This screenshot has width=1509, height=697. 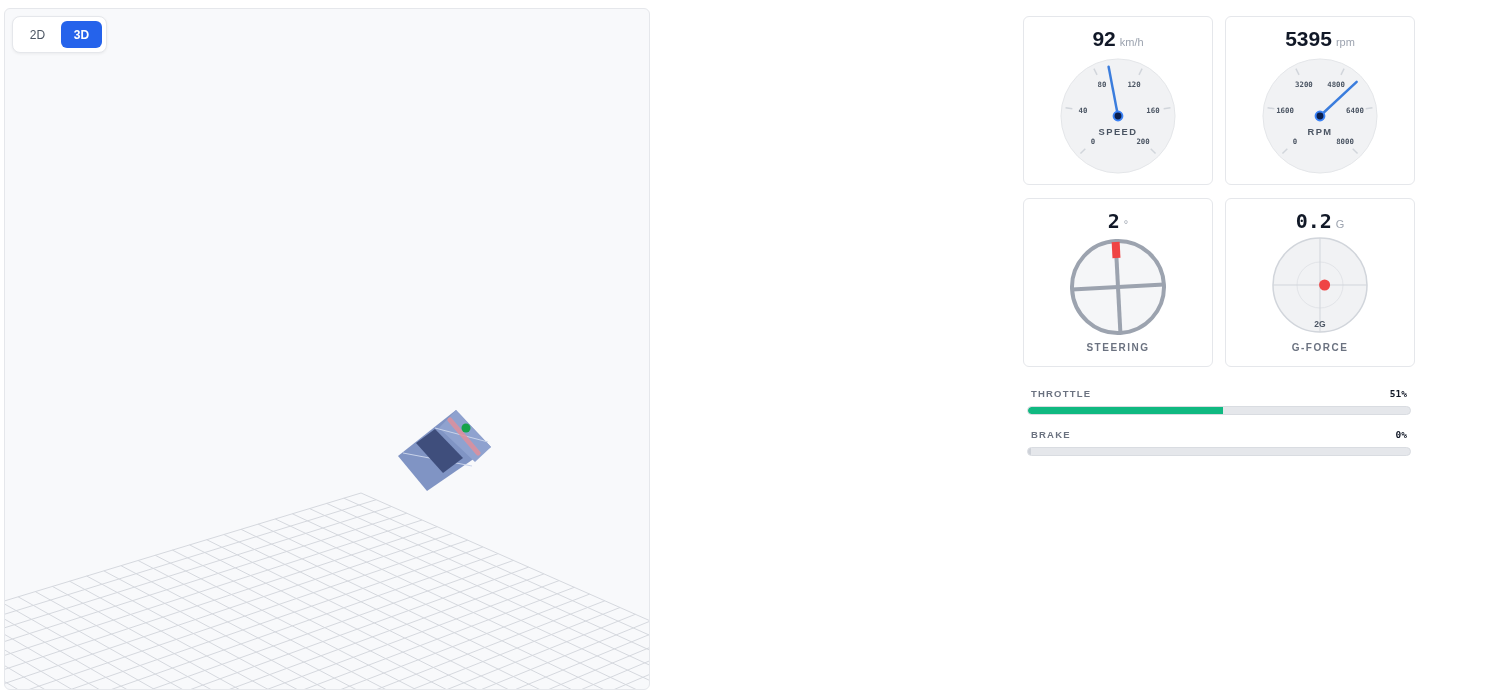 I want to click on gauge-label: RPM, so click(x=1320, y=131).